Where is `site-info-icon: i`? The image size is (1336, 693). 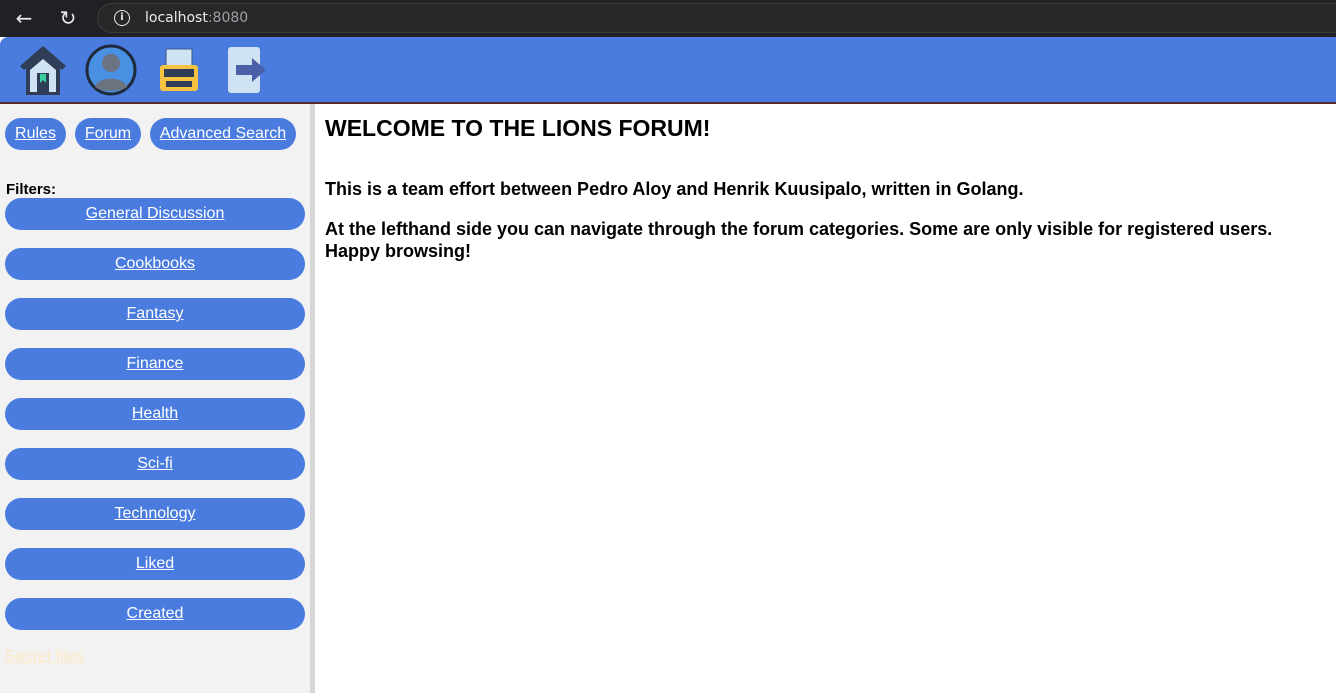
site-info-icon: i is located at coordinates (122, 18).